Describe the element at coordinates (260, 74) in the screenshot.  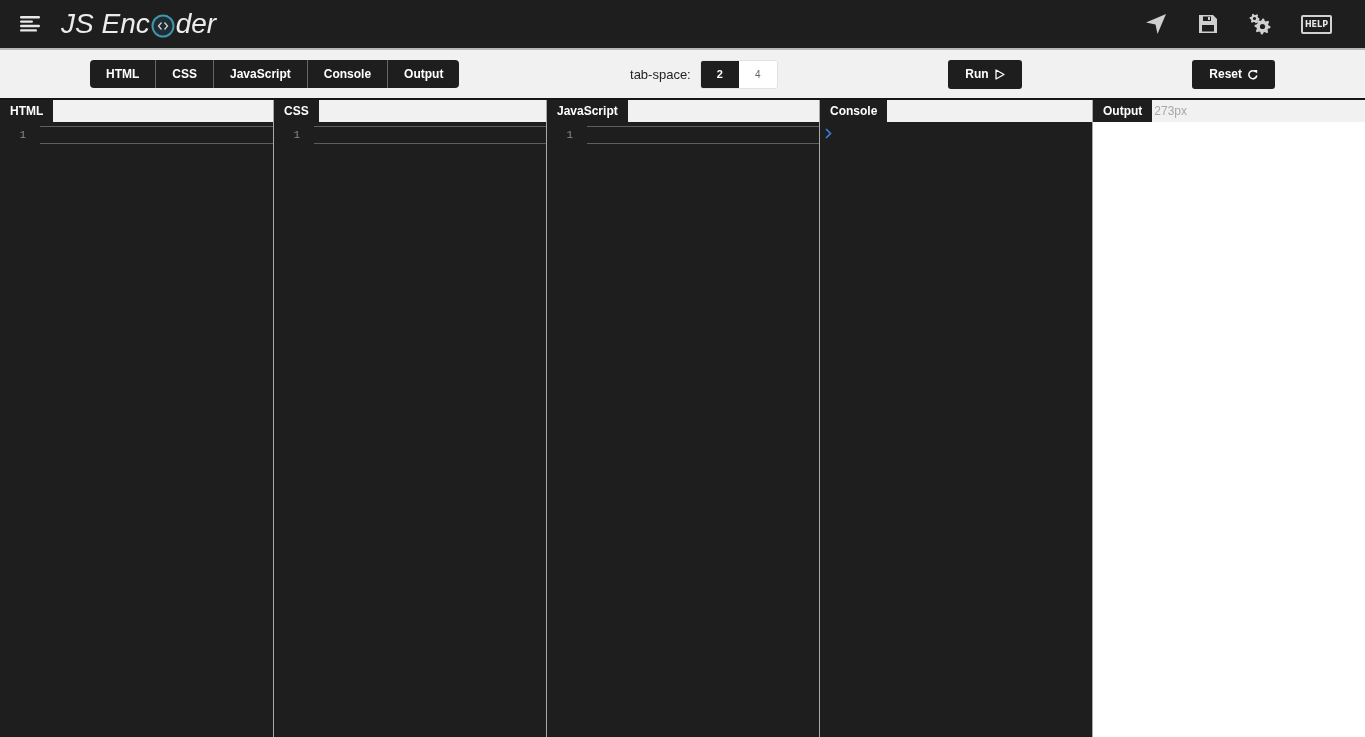
I see `panel-toggle-tab: JavaScript` at that location.